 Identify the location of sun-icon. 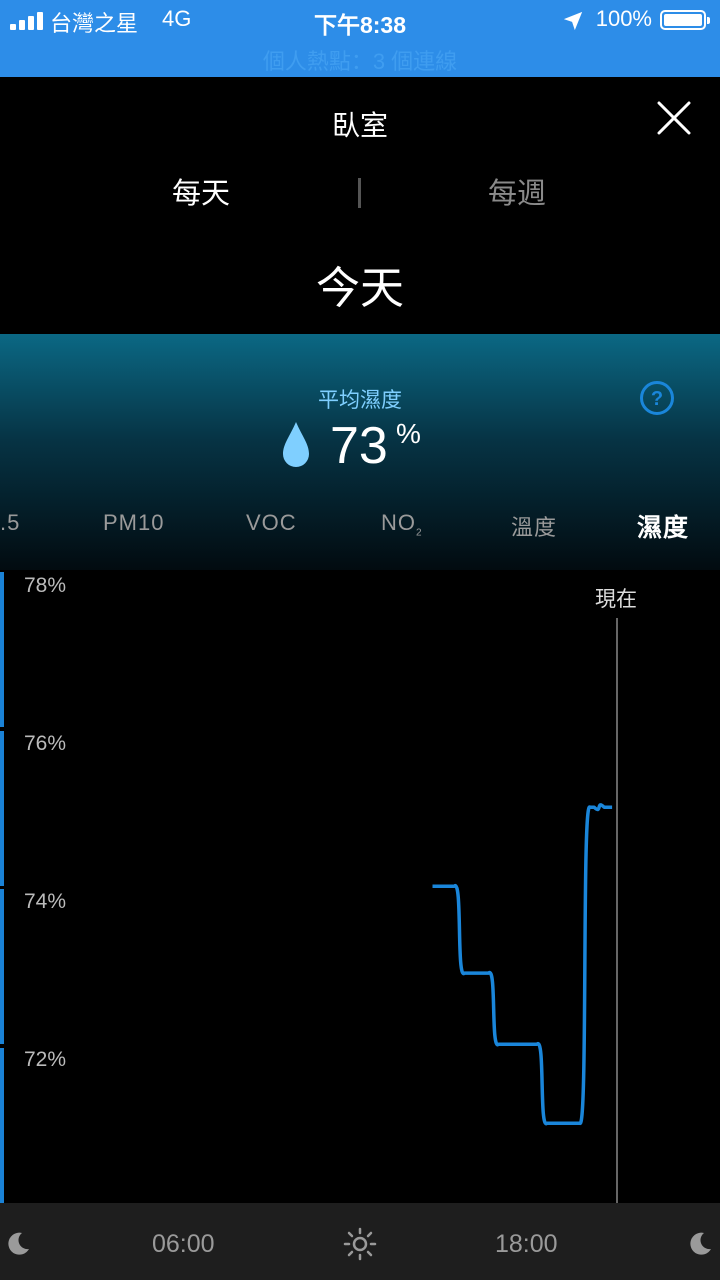
(360, 1244).